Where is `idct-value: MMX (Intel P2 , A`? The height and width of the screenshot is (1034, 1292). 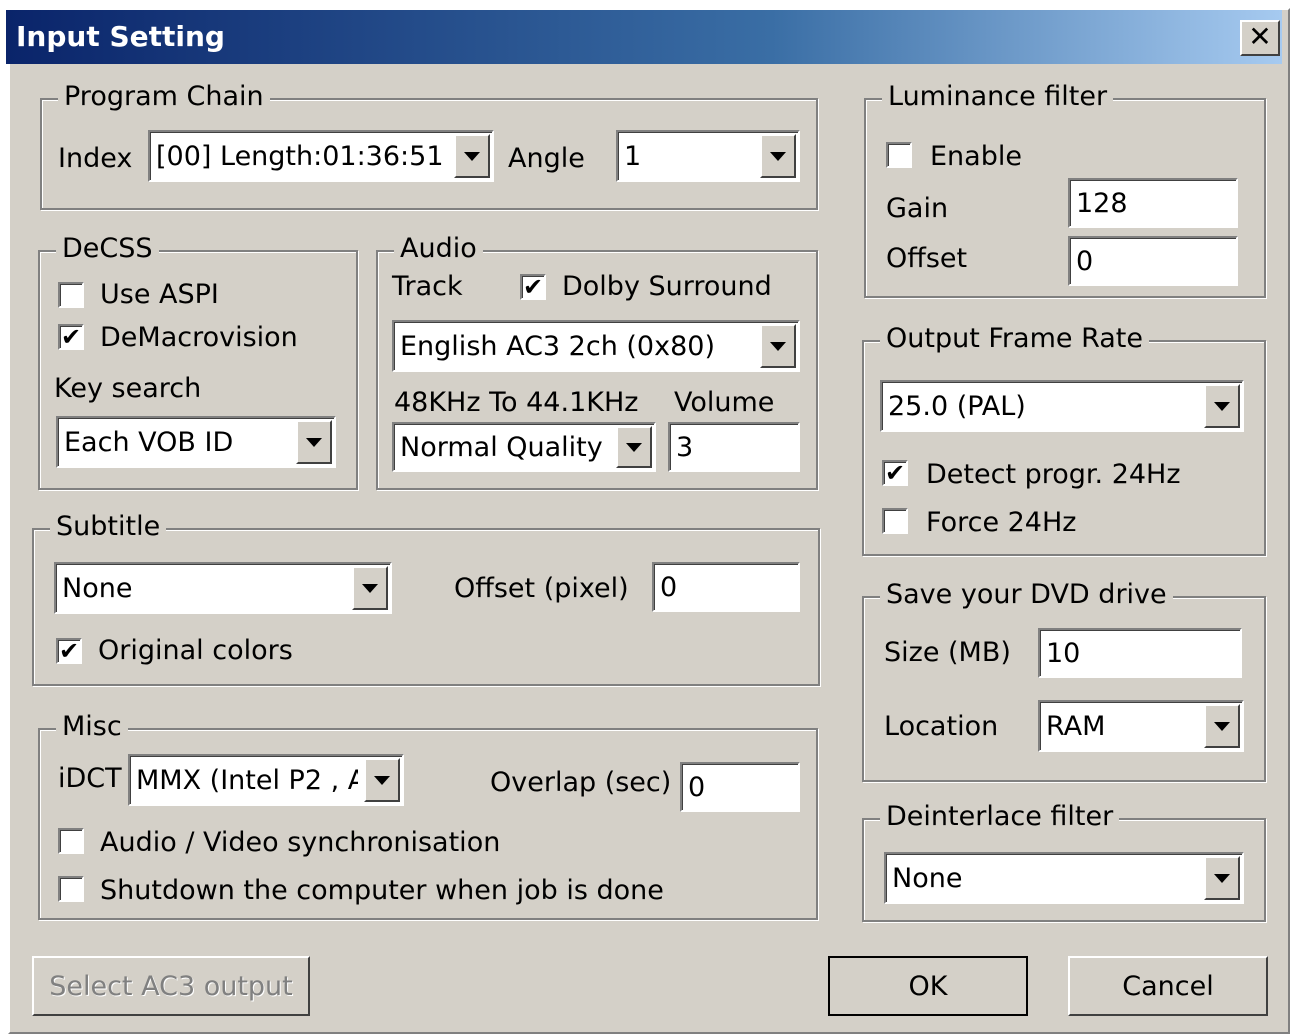
idct-value: MMX (Intel P2 , A is located at coordinates (247, 780).